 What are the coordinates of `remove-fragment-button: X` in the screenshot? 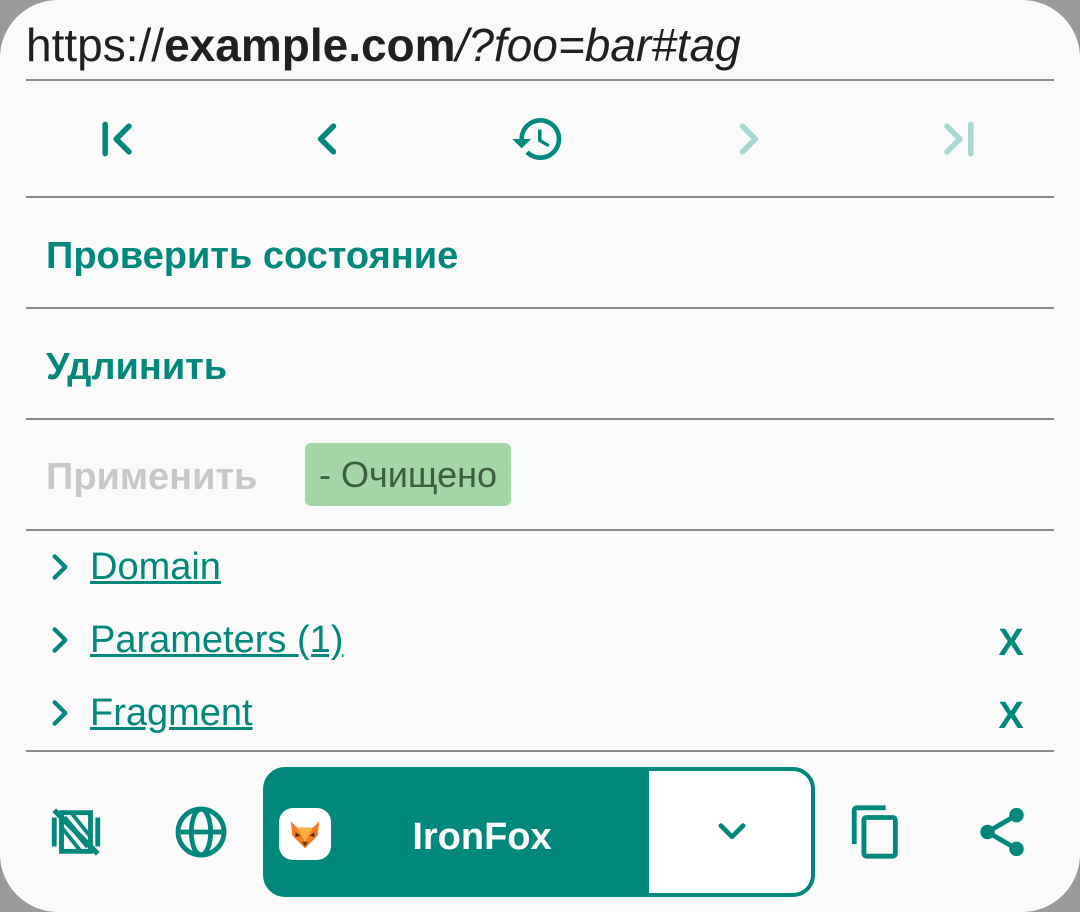 It's located at (1011, 713).